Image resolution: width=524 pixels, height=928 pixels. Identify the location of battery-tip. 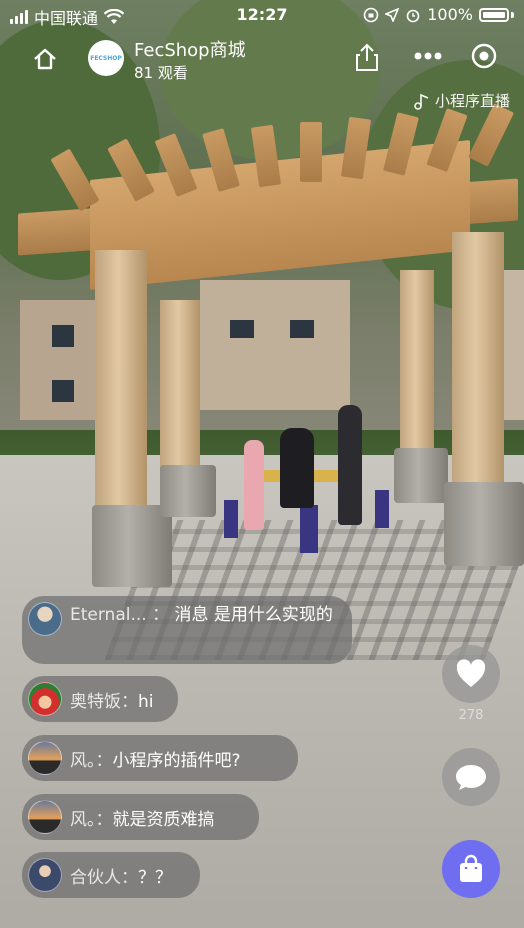
(512, 14).